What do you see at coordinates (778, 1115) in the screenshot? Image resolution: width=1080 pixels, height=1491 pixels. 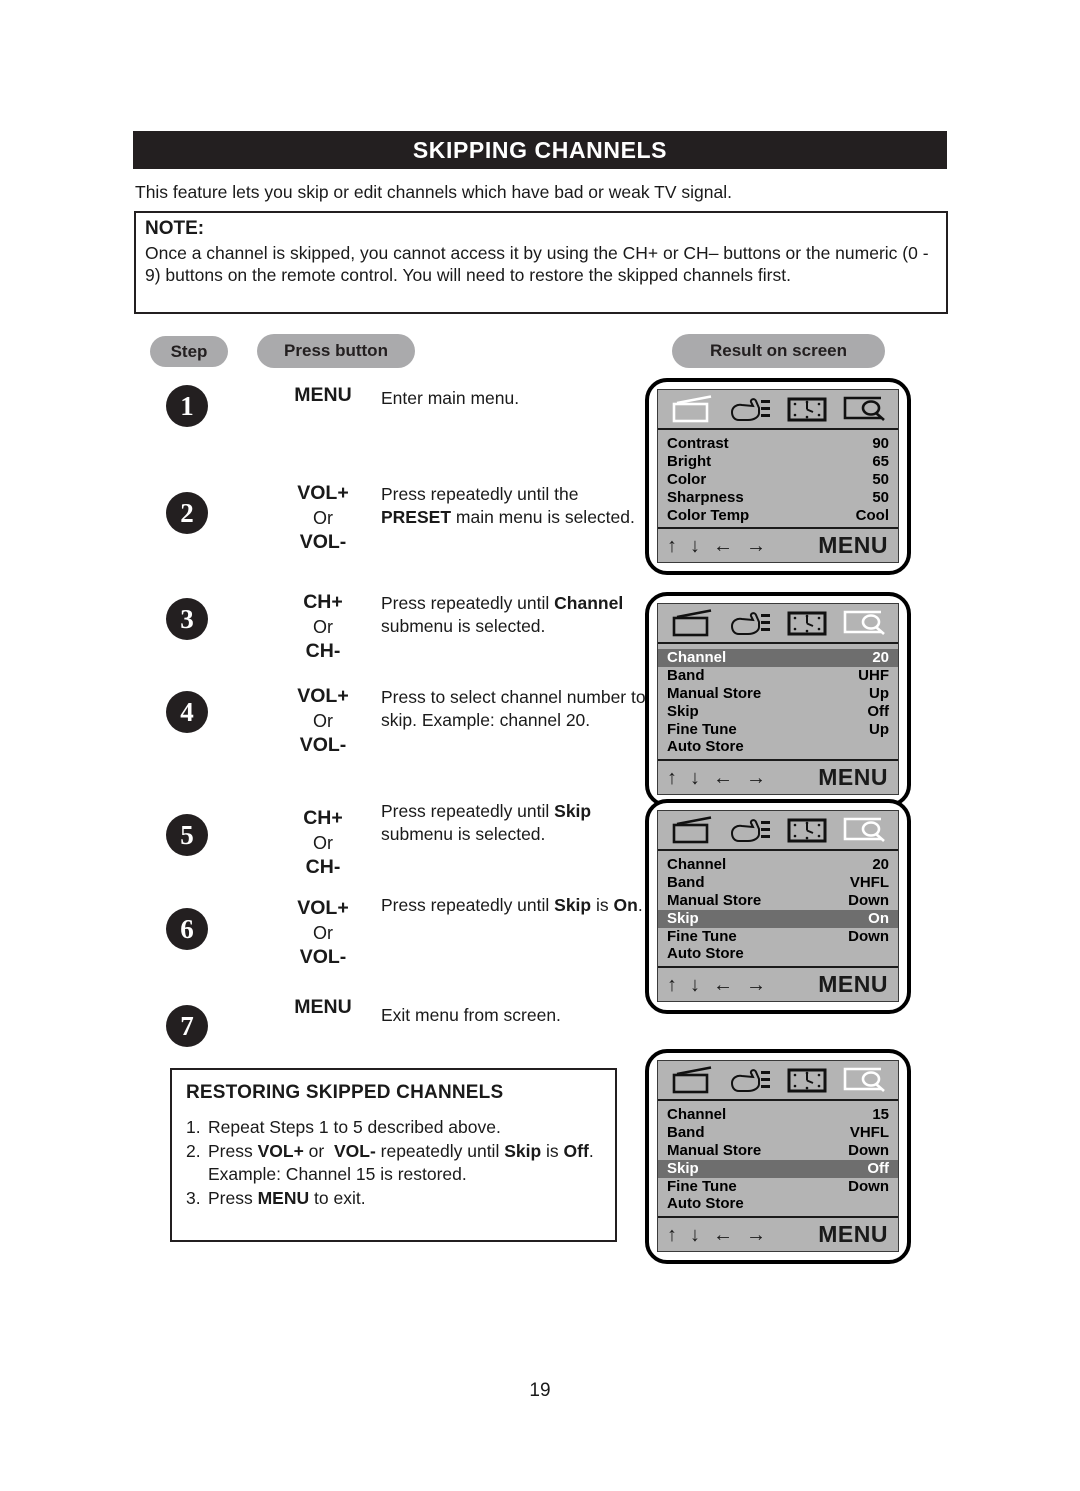 I see `menu-row: Channel 15` at bounding box center [778, 1115].